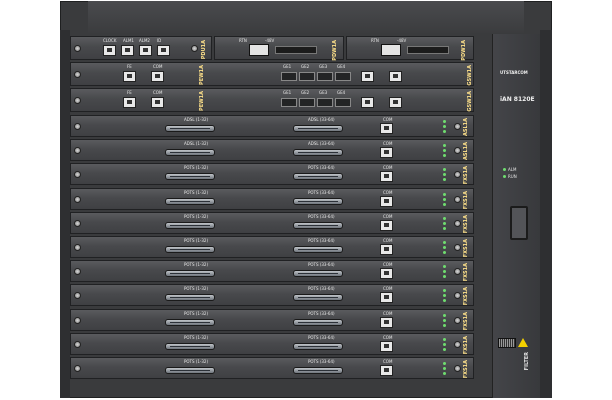 This screenshot has width=612, height=400. I want to click on panel-handle, so click(519, 223).